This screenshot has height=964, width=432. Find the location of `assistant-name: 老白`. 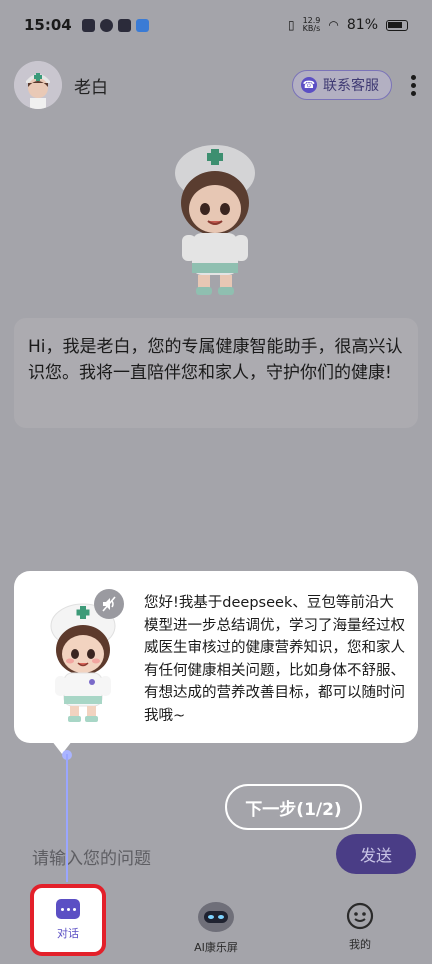

assistant-name: 老白 is located at coordinates (91, 87).